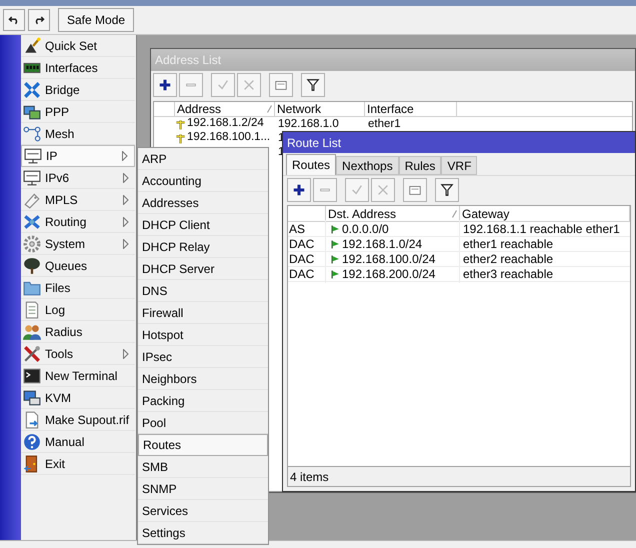  What do you see at coordinates (203, 225) in the screenshot?
I see `submenu-item: DHCP Client` at bounding box center [203, 225].